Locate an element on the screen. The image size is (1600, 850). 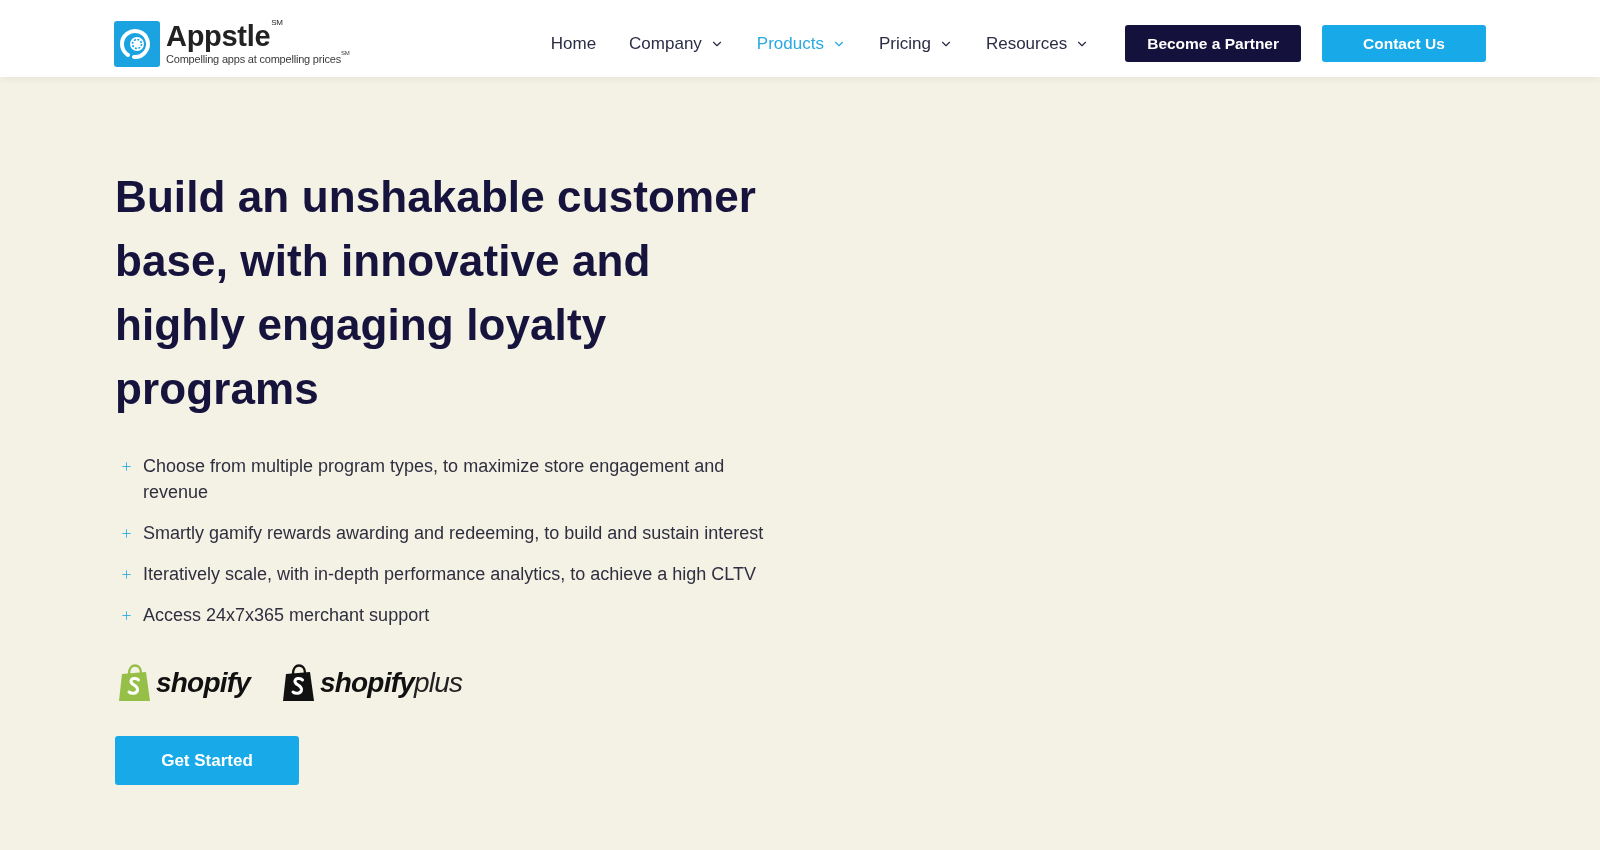
feature-text: Iteratively scale, with in-depth performance analytics, to achieve a high CLTV is located at coordinates (450, 574).